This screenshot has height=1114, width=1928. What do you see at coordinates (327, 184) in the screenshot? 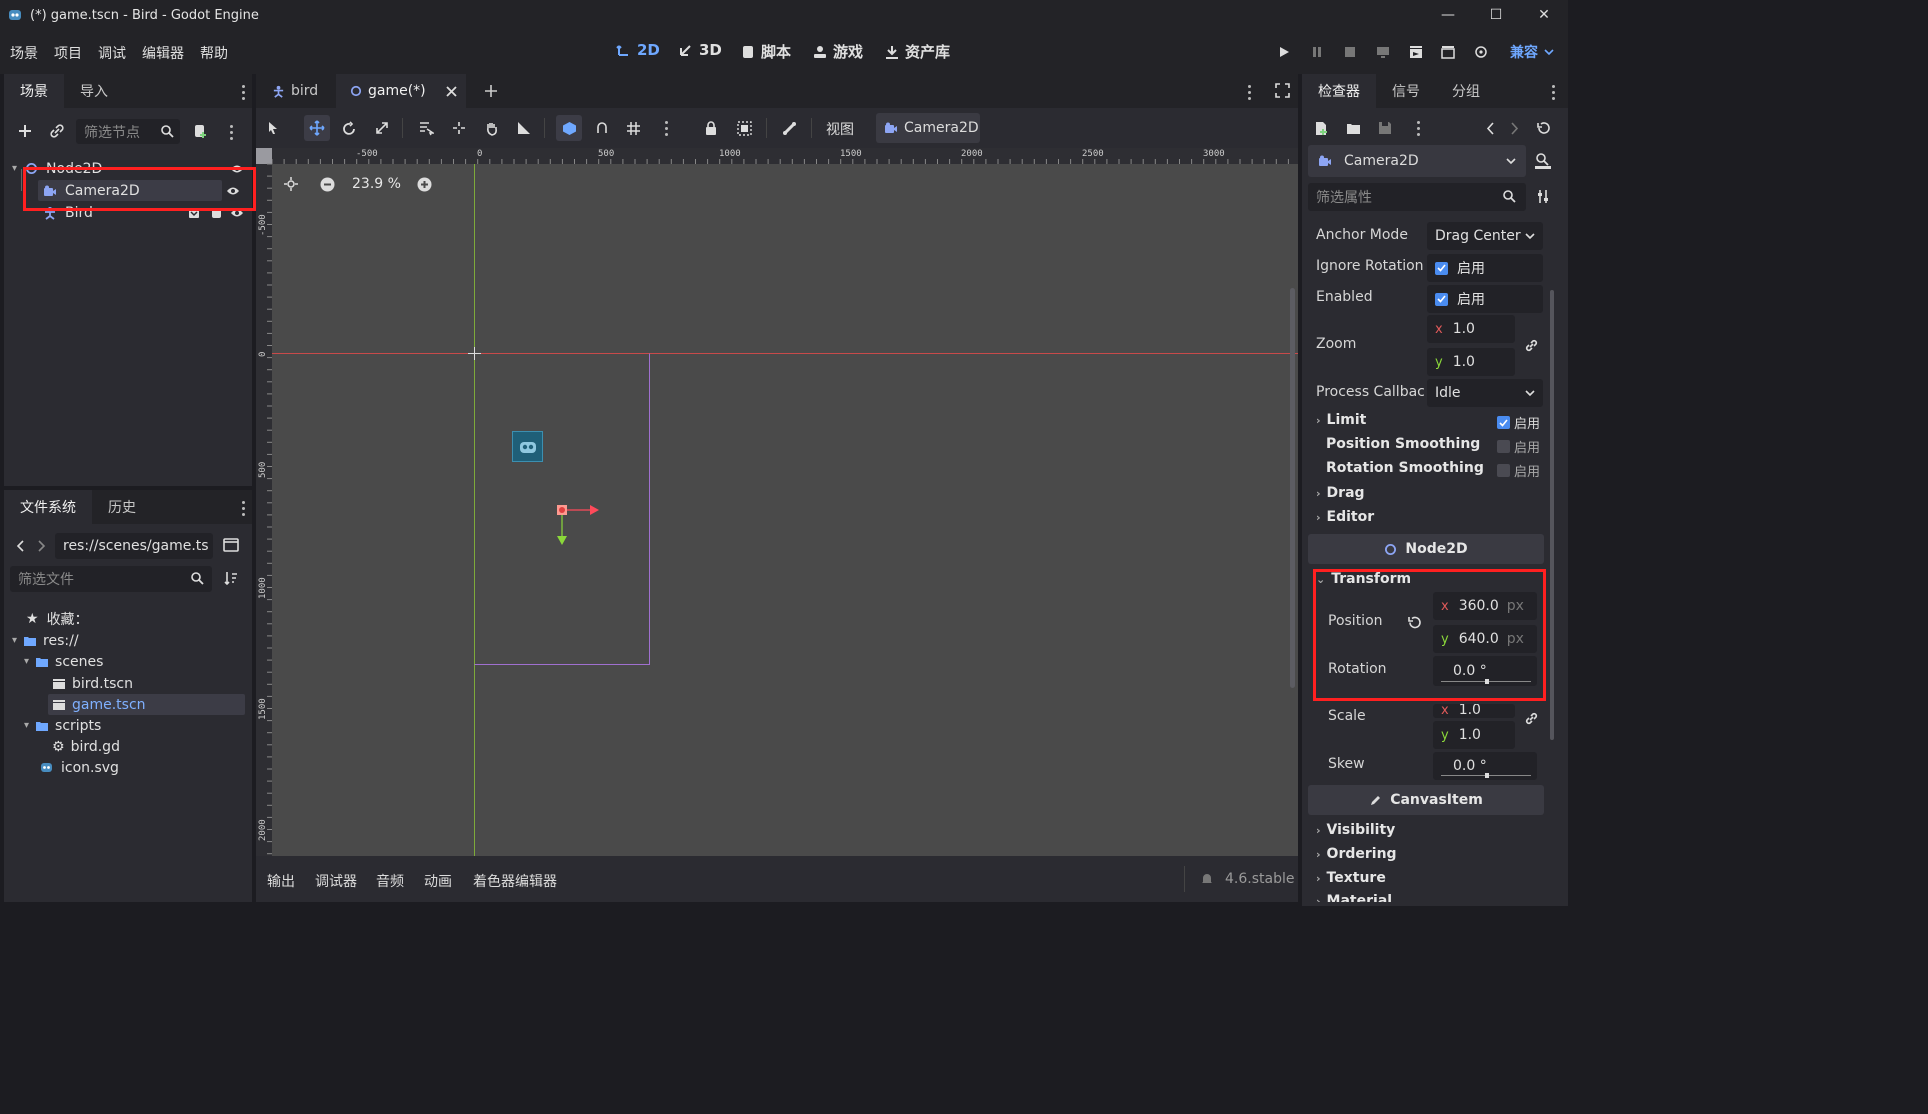
I see `zoom-out-icon` at bounding box center [327, 184].